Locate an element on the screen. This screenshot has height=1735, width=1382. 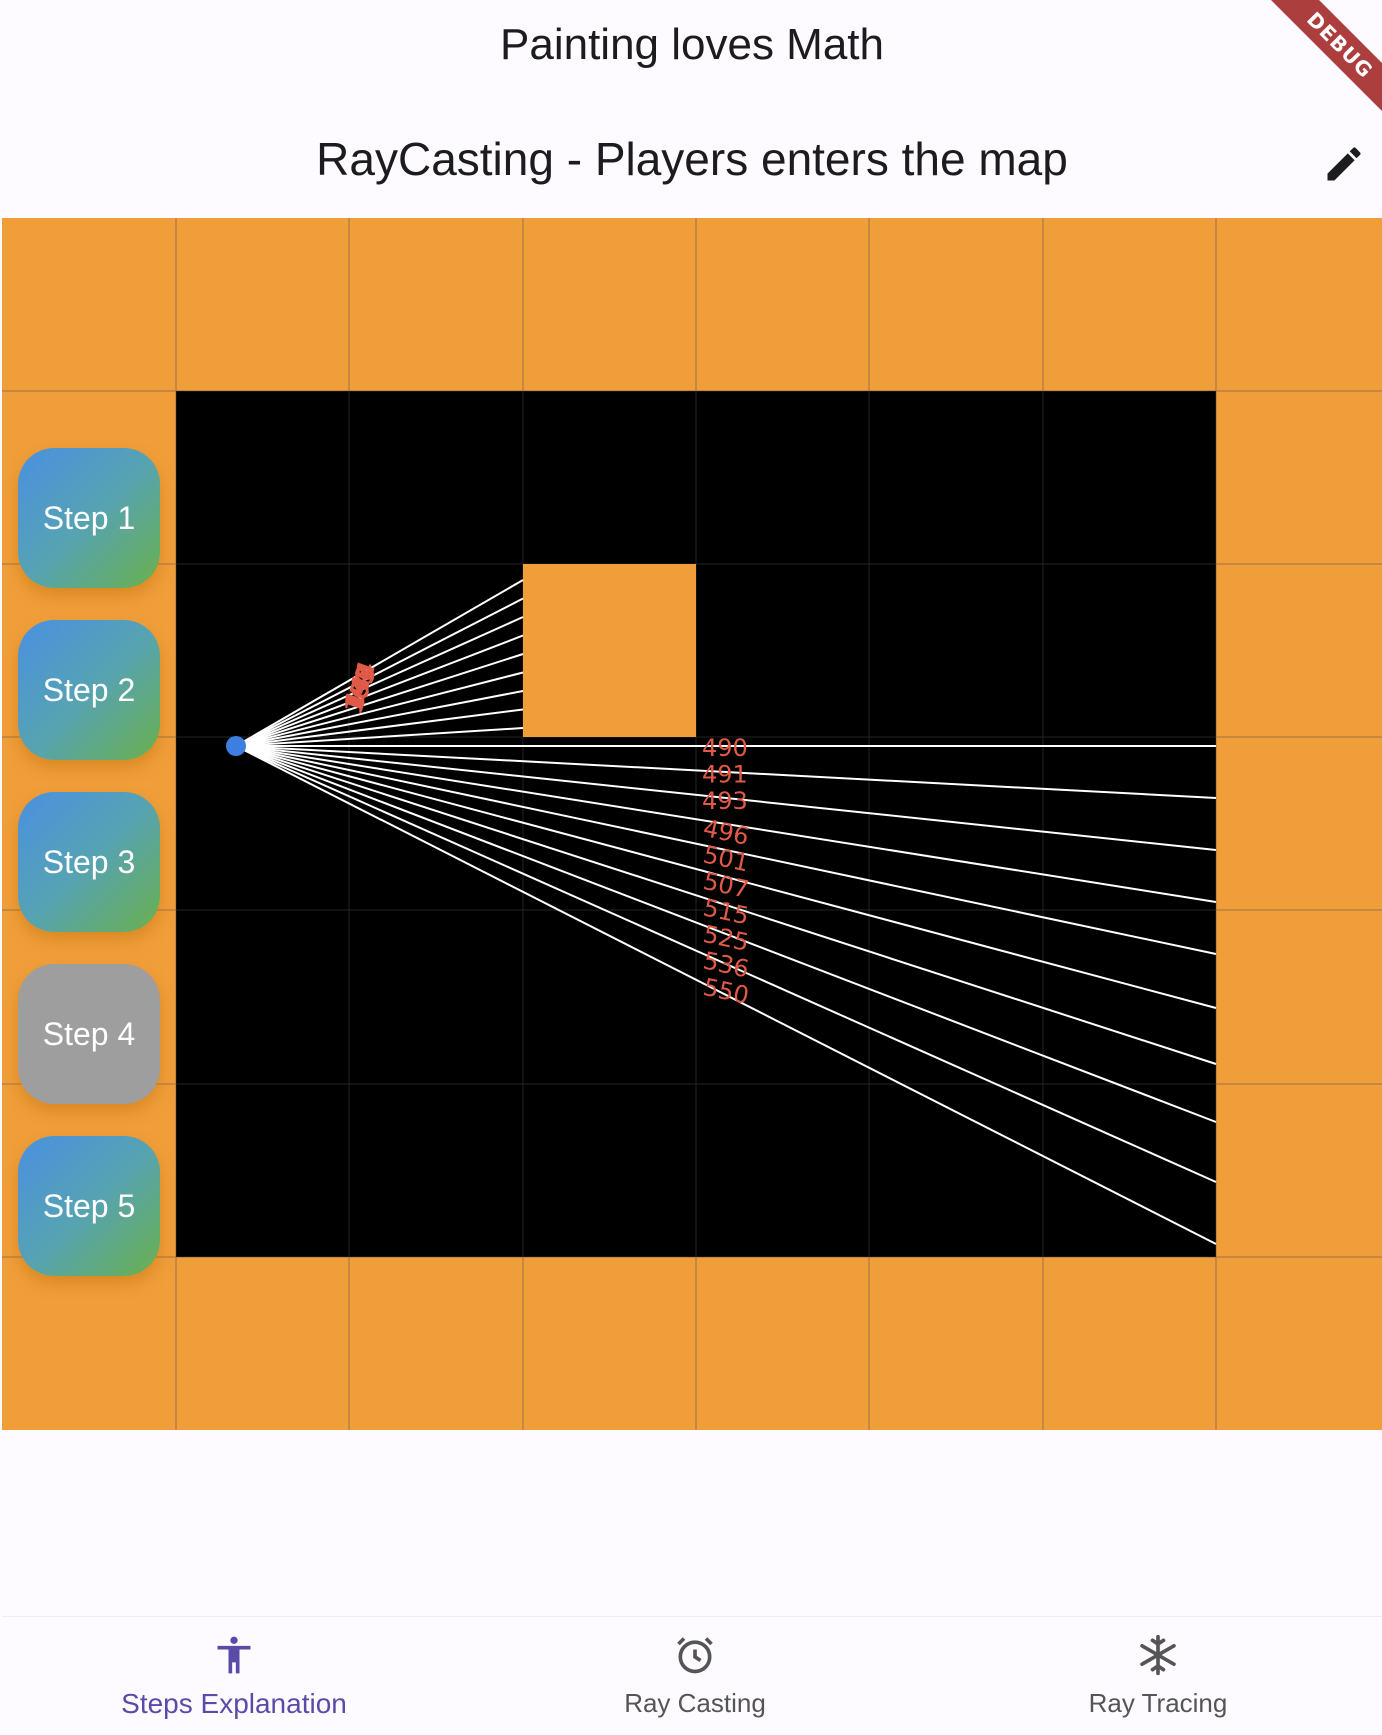
ray-distance-label: 493 is located at coordinates (725, 801).